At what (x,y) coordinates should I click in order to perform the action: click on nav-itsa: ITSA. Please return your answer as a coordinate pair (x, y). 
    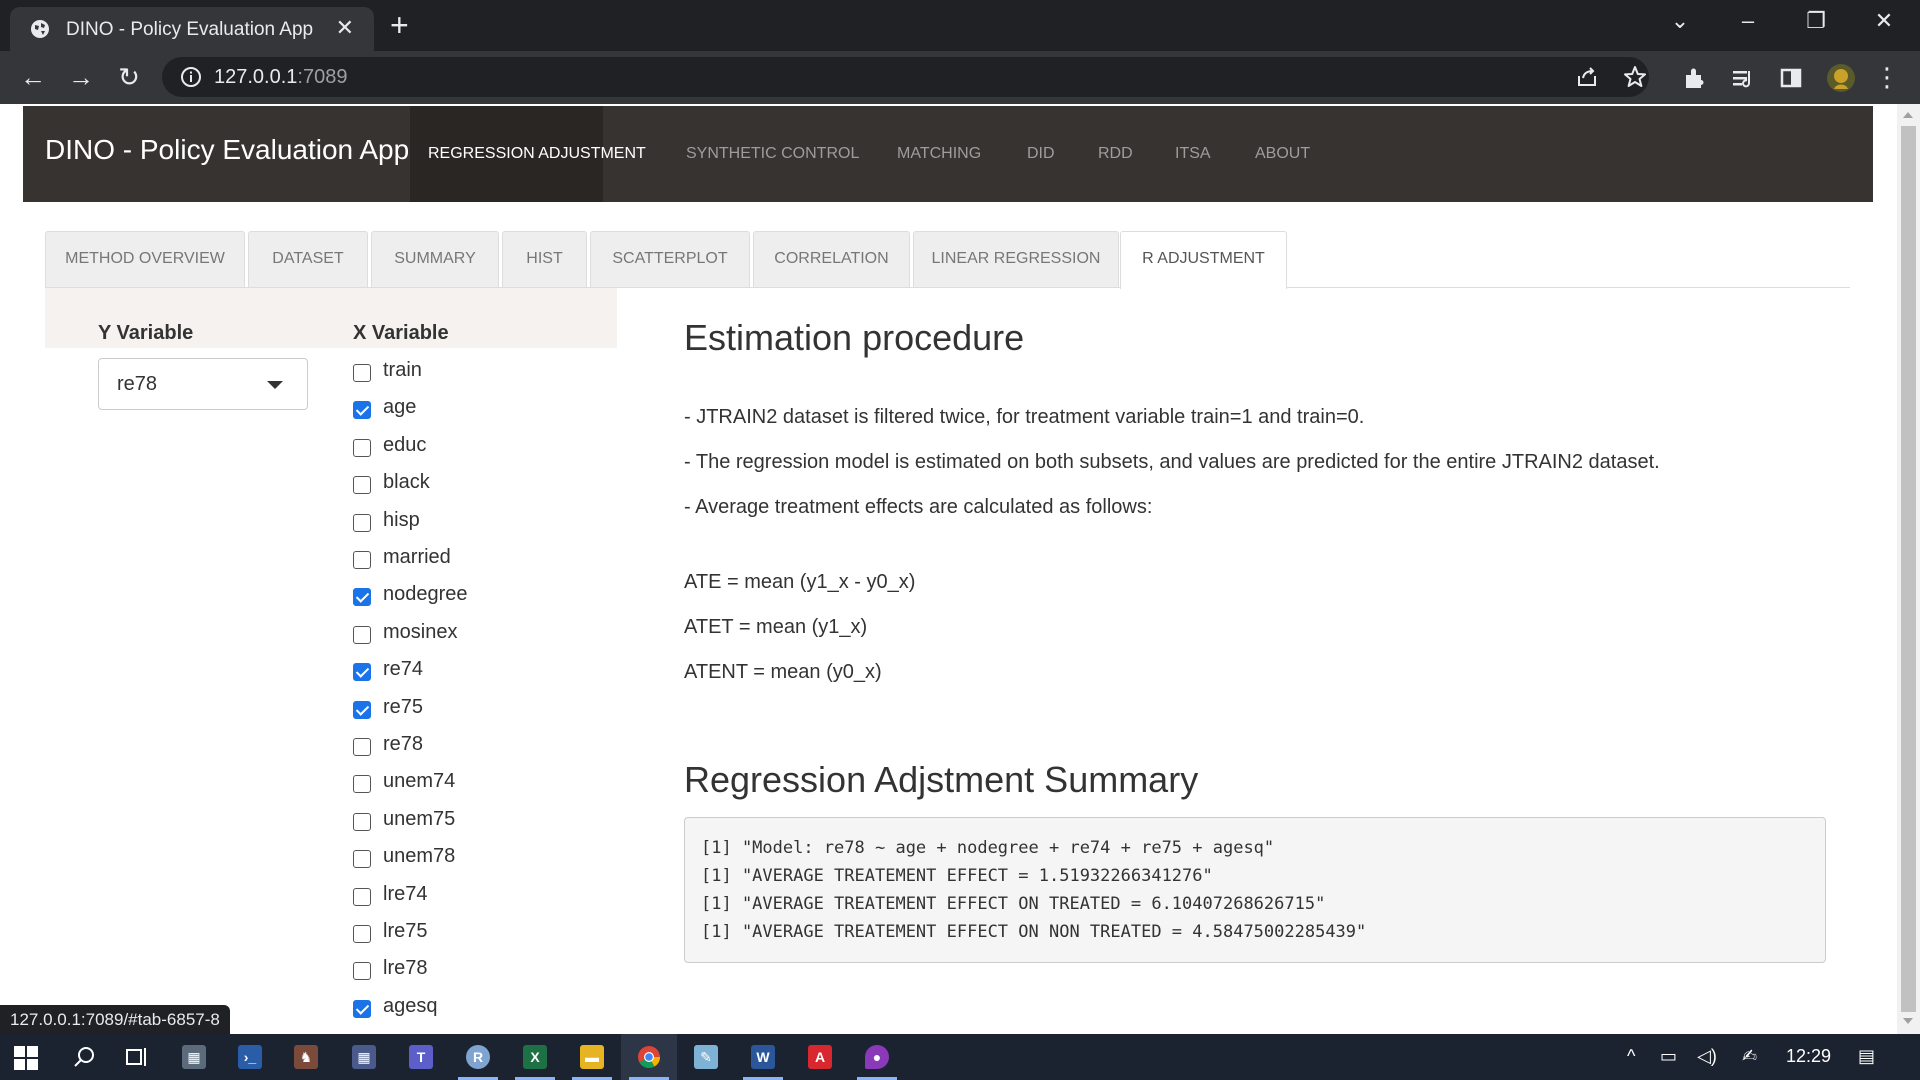
    Looking at the image, I should click on (1193, 154).